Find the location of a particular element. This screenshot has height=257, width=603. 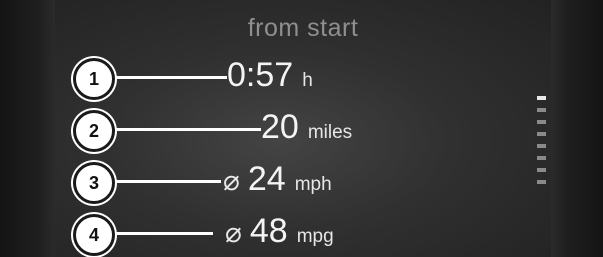

callout-1: 1 is located at coordinates (94, 79).